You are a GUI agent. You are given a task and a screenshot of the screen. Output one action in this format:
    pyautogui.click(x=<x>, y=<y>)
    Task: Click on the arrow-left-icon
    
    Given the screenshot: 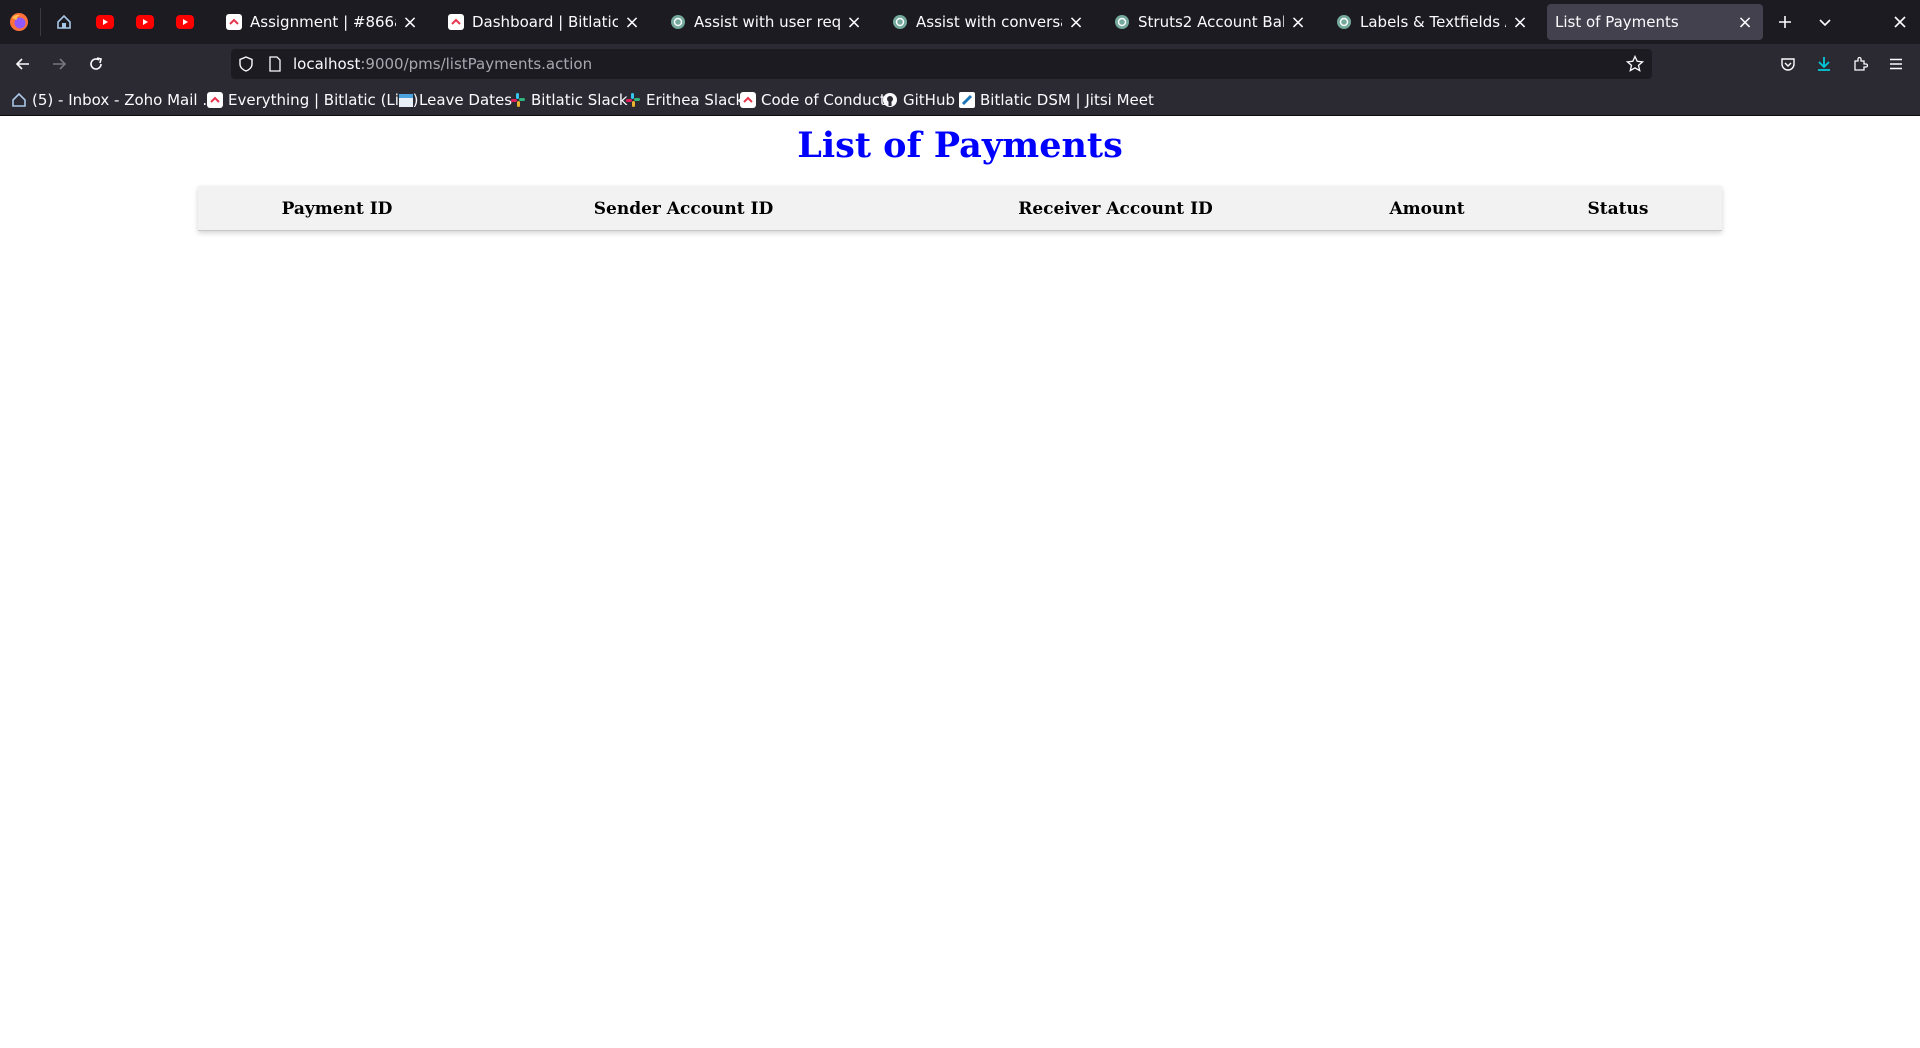 What is the action you would take?
    pyautogui.click(x=22, y=64)
    